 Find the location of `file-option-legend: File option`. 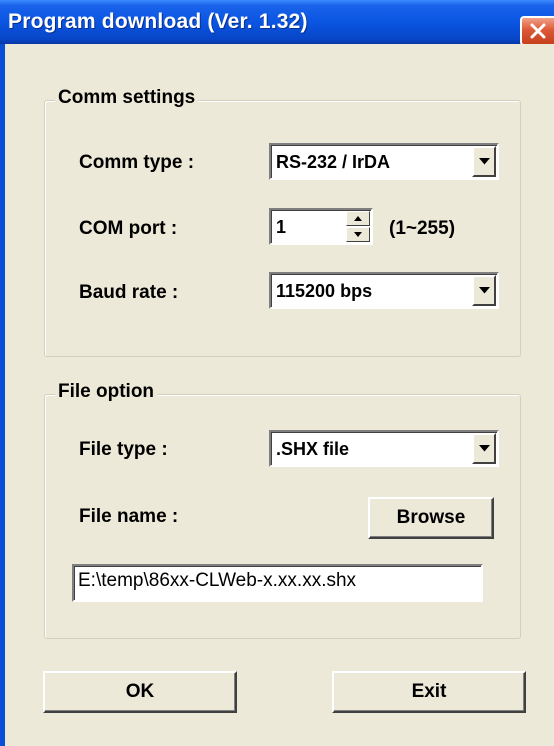

file-option-legend: File option is located at coordinates (106, 392).